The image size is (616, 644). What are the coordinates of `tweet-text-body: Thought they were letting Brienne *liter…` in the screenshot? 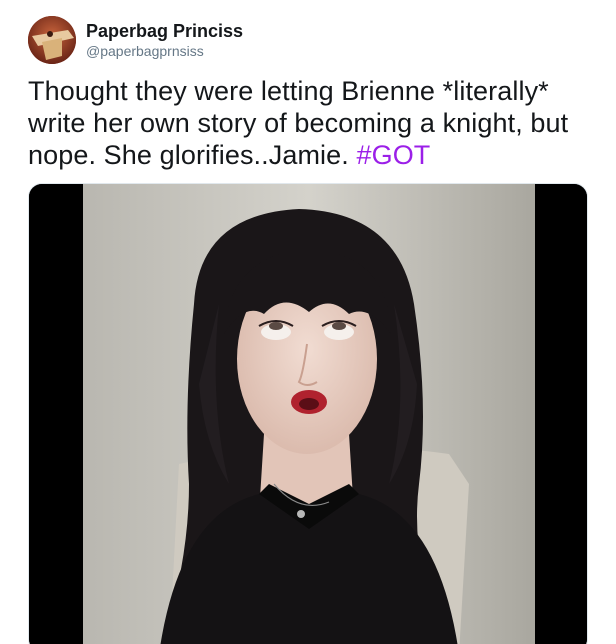 It's located at (298, 123).